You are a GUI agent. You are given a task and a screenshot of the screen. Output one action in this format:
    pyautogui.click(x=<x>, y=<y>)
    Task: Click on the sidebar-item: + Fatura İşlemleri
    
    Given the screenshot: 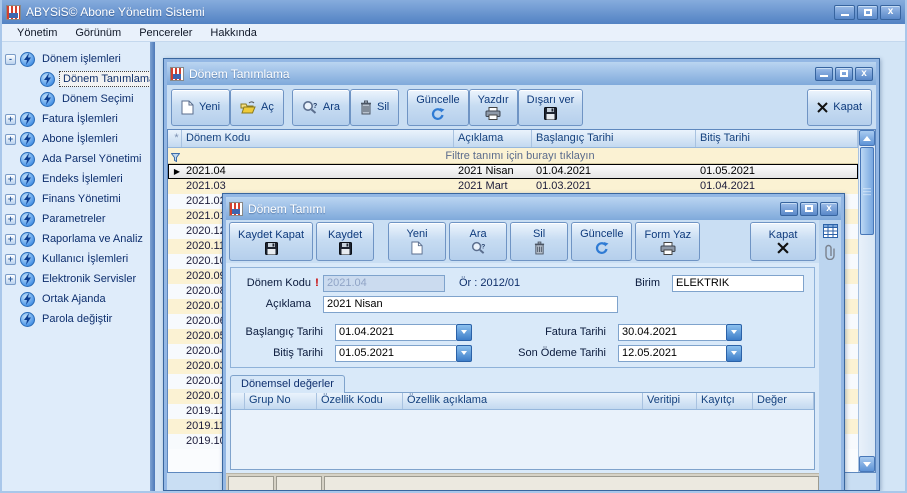 What is the action you would take?
    pyautogui.click(x=76, y=119)
    